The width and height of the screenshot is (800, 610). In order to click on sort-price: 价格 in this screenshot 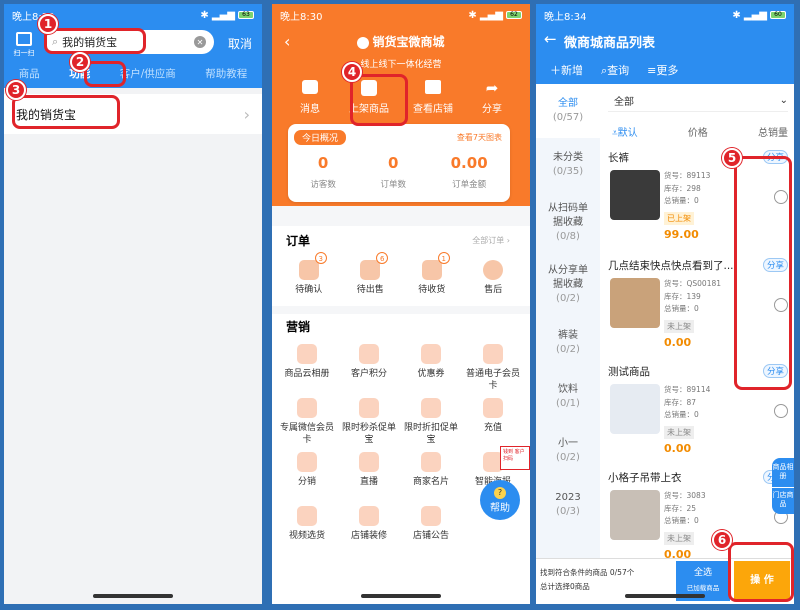, I will do `click(698, 131)`.